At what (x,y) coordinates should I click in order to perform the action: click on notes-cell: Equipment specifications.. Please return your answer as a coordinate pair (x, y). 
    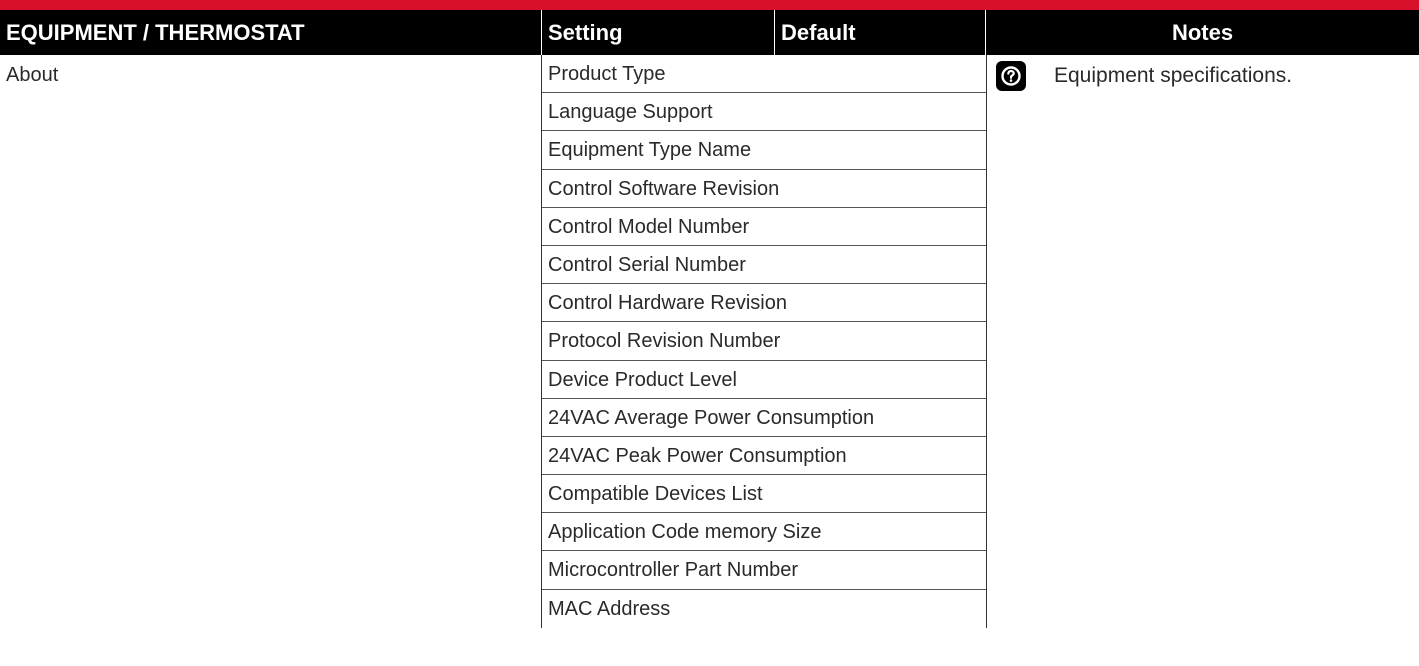
    Looking at the image, I should click on (1144, 76).